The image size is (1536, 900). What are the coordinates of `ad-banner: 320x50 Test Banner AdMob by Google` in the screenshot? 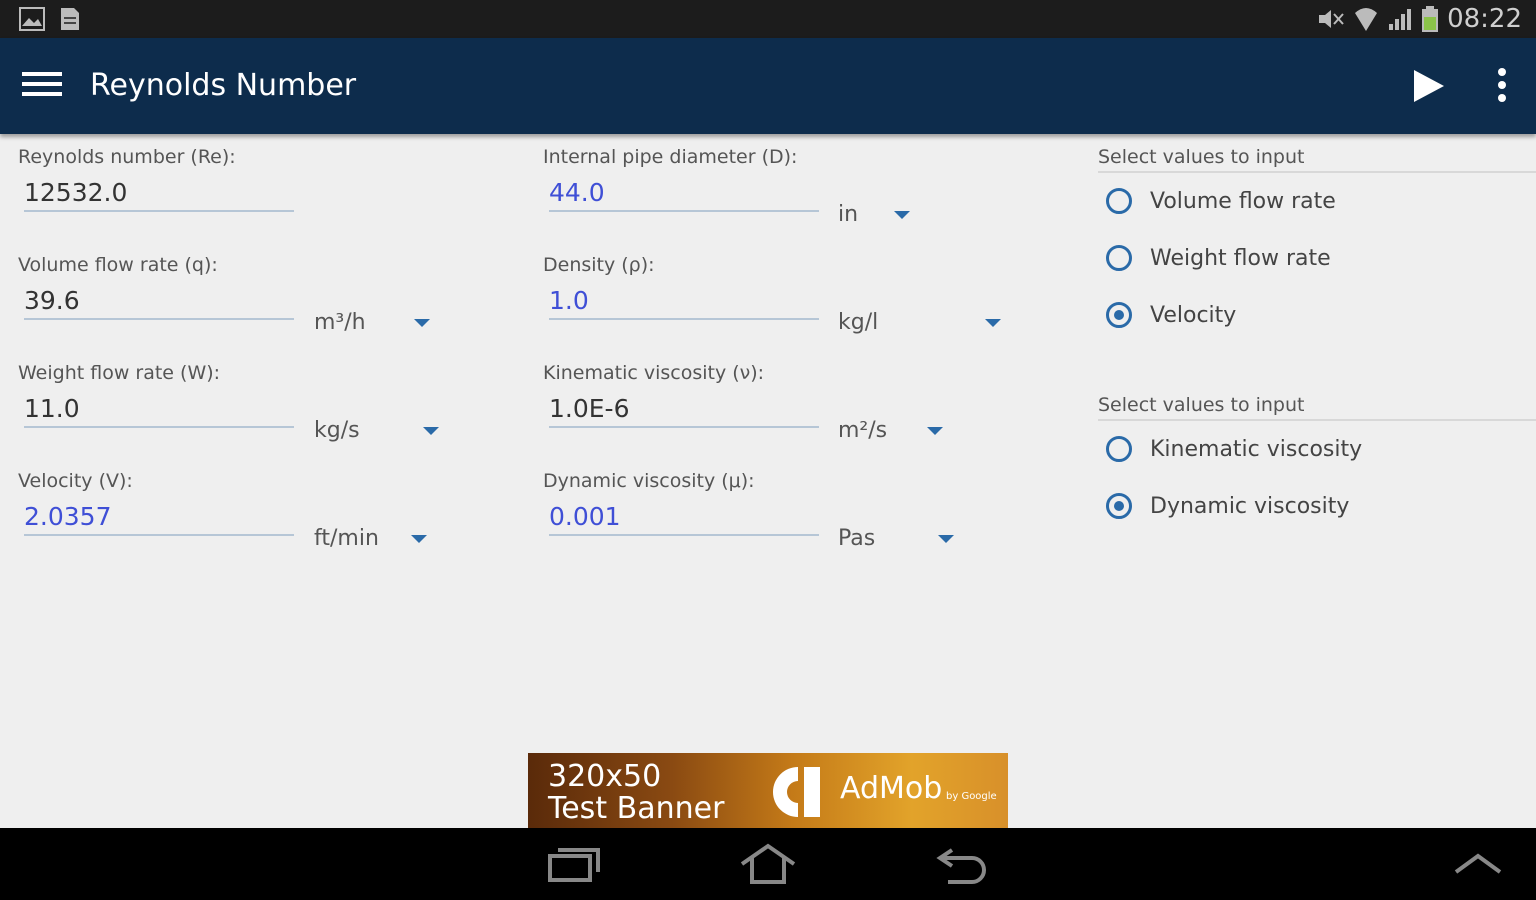 It's located at (768, 790).